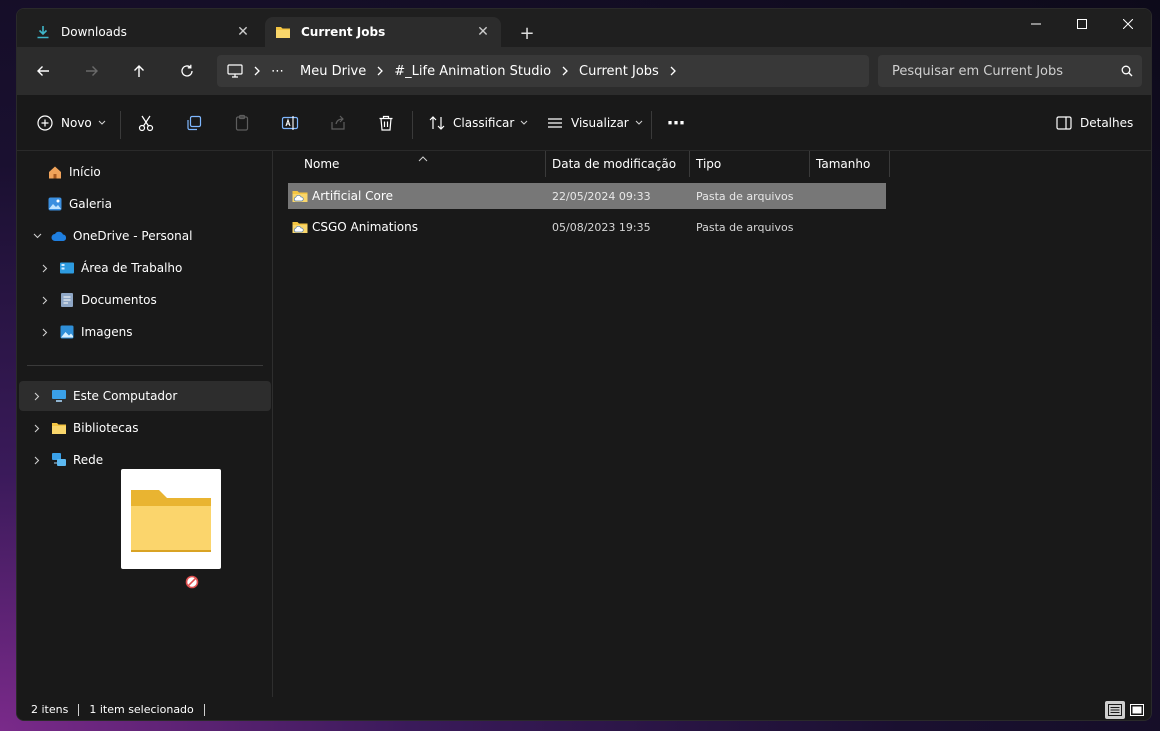  I want to click on column-header-type: Tipo, so click(708, 164).